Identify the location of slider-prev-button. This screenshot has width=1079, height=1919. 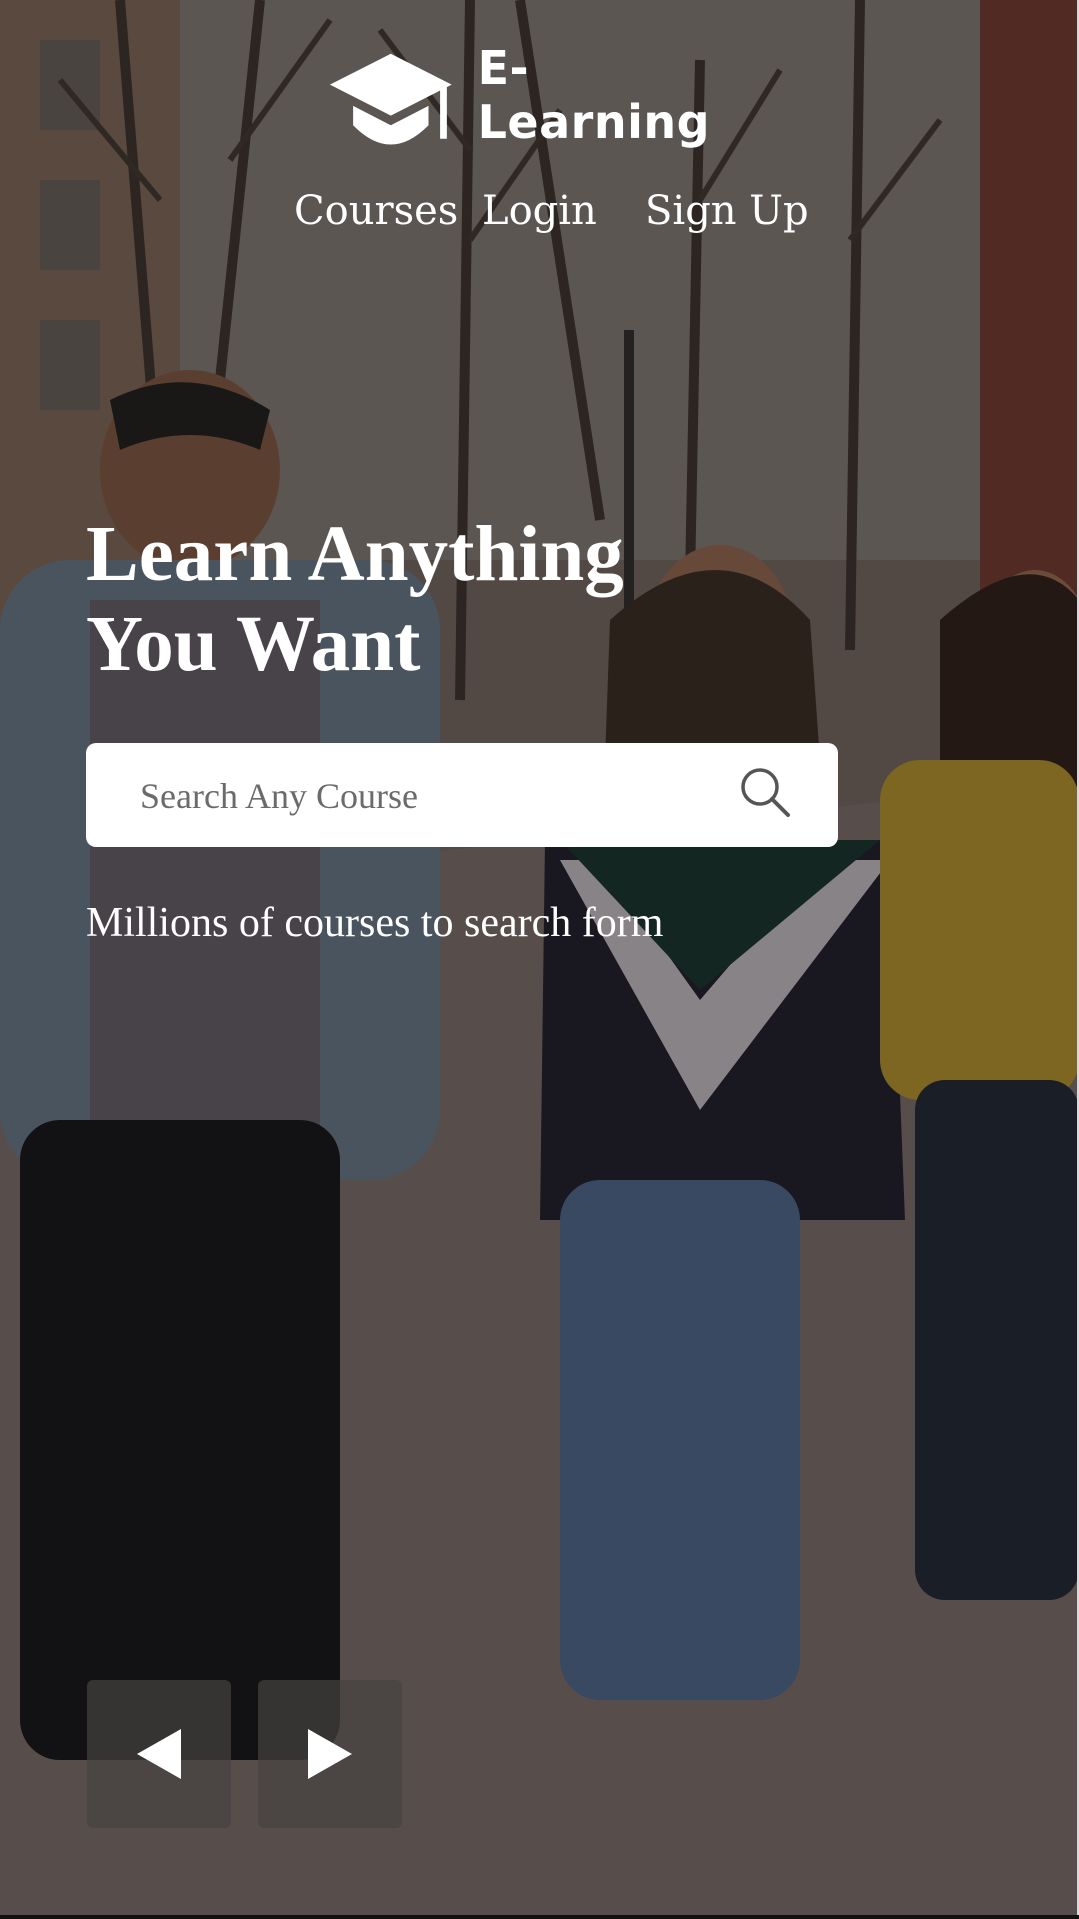
(159, 1754).